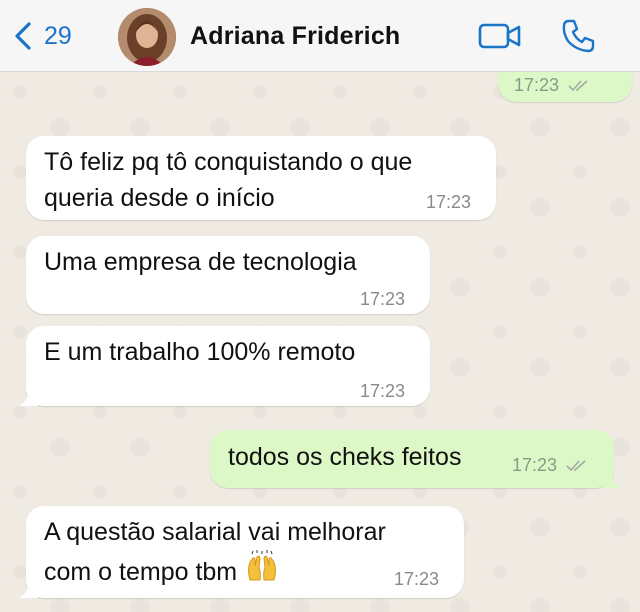 Image resolution: width=640 pixels, height=612 pixels. I want to click on avatar, so click(147, 37).